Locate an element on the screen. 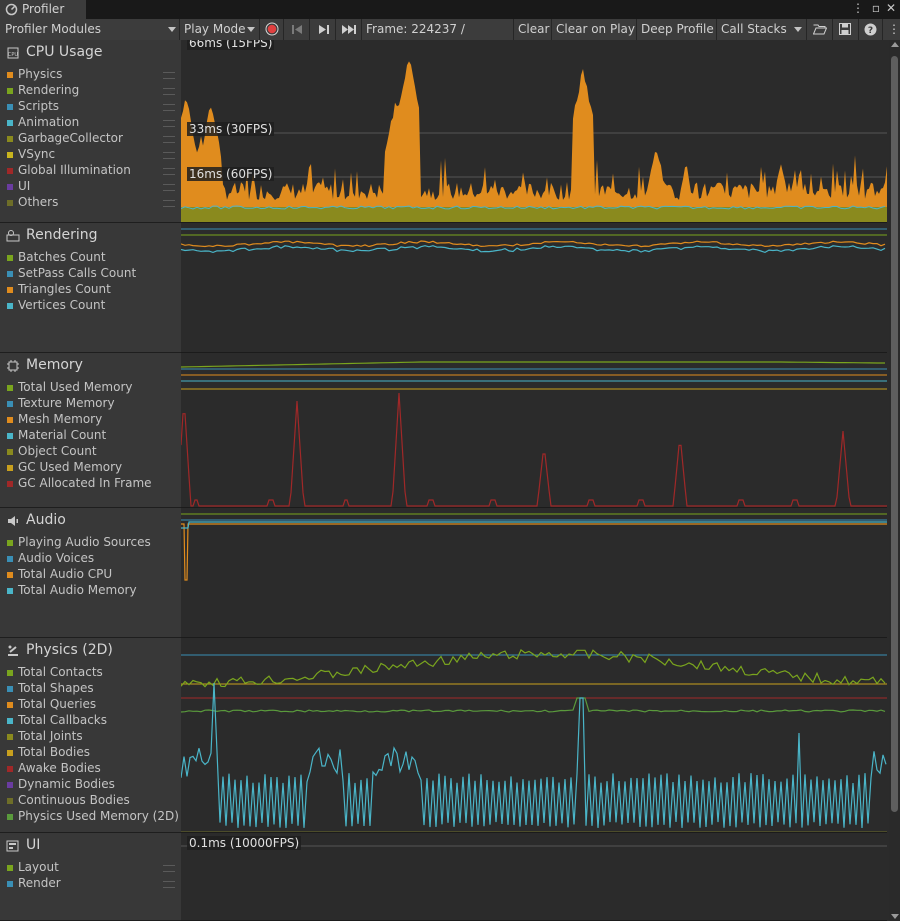 The height and width of the screenshot is (921, 900). toolbar-menu-button: ⋮ is located at coordinates (891, 29).